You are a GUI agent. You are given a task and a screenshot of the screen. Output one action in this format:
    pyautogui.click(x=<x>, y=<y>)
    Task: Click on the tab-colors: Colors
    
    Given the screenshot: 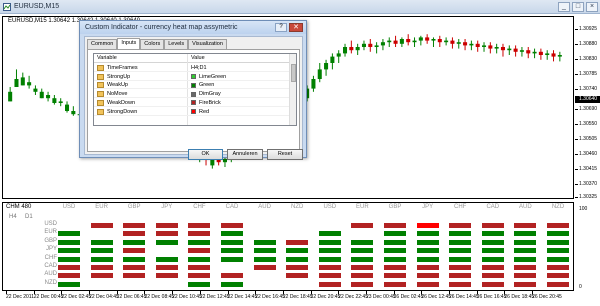 What is the action you would take?
    pyautogui.click(x=152, y=44)
    